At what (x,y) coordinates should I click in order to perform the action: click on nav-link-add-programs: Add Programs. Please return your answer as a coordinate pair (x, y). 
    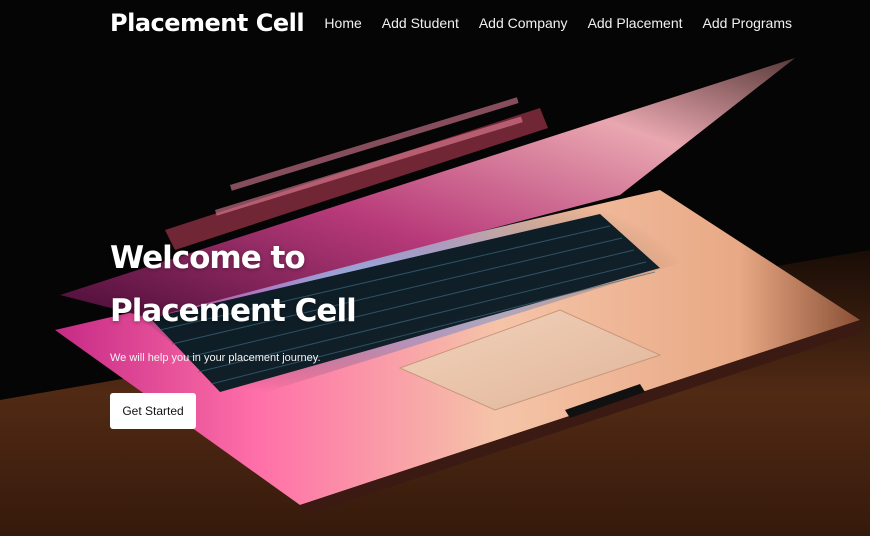
    Looking at the image, I should click on (747, 23).